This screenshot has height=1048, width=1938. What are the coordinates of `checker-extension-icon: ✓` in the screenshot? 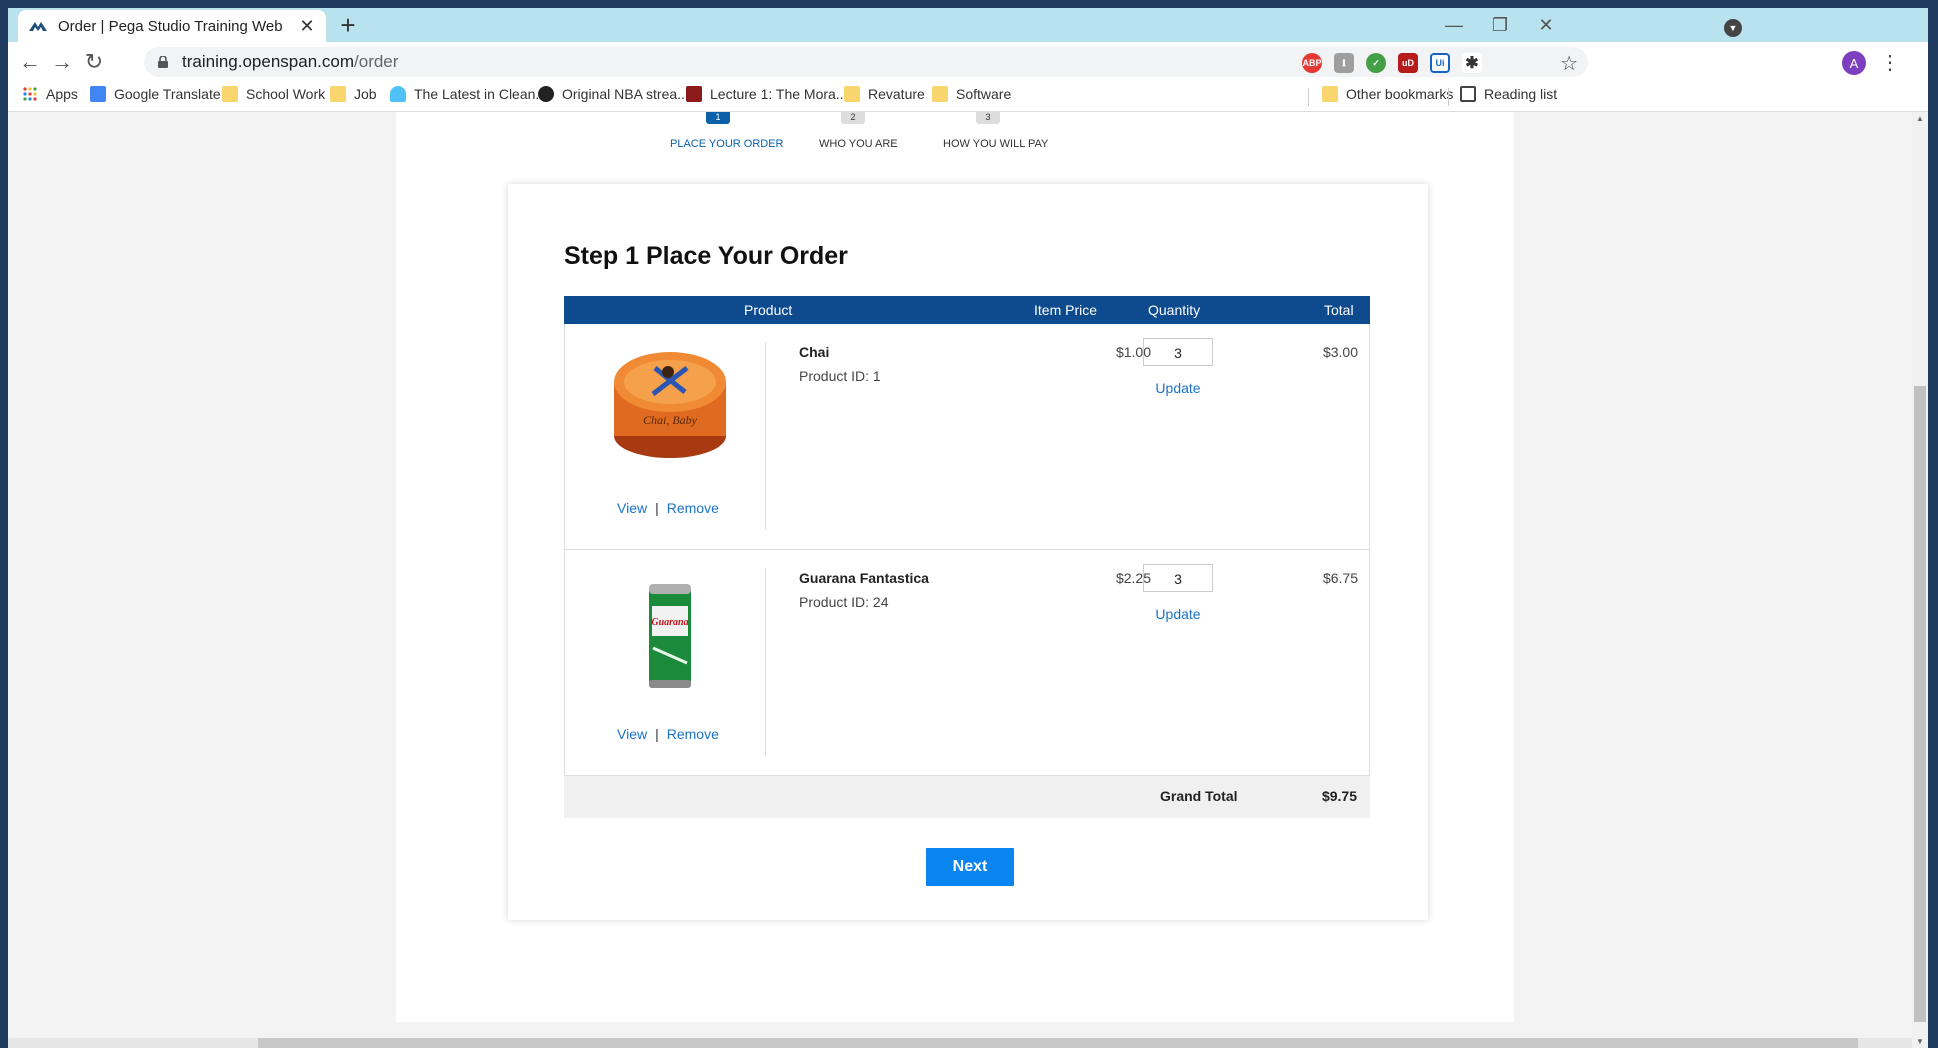 It's located at (1376, 63).